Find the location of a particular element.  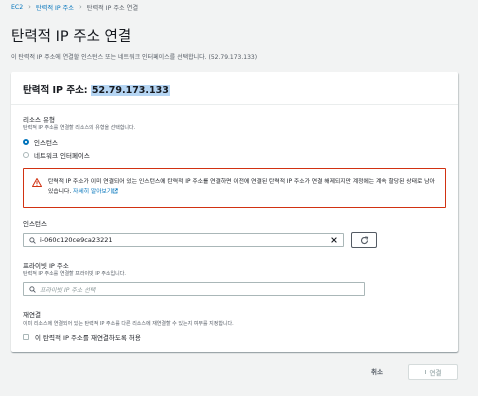

elastic-ip-value: 52.79.173.133 is located at coordinates (130, 90).